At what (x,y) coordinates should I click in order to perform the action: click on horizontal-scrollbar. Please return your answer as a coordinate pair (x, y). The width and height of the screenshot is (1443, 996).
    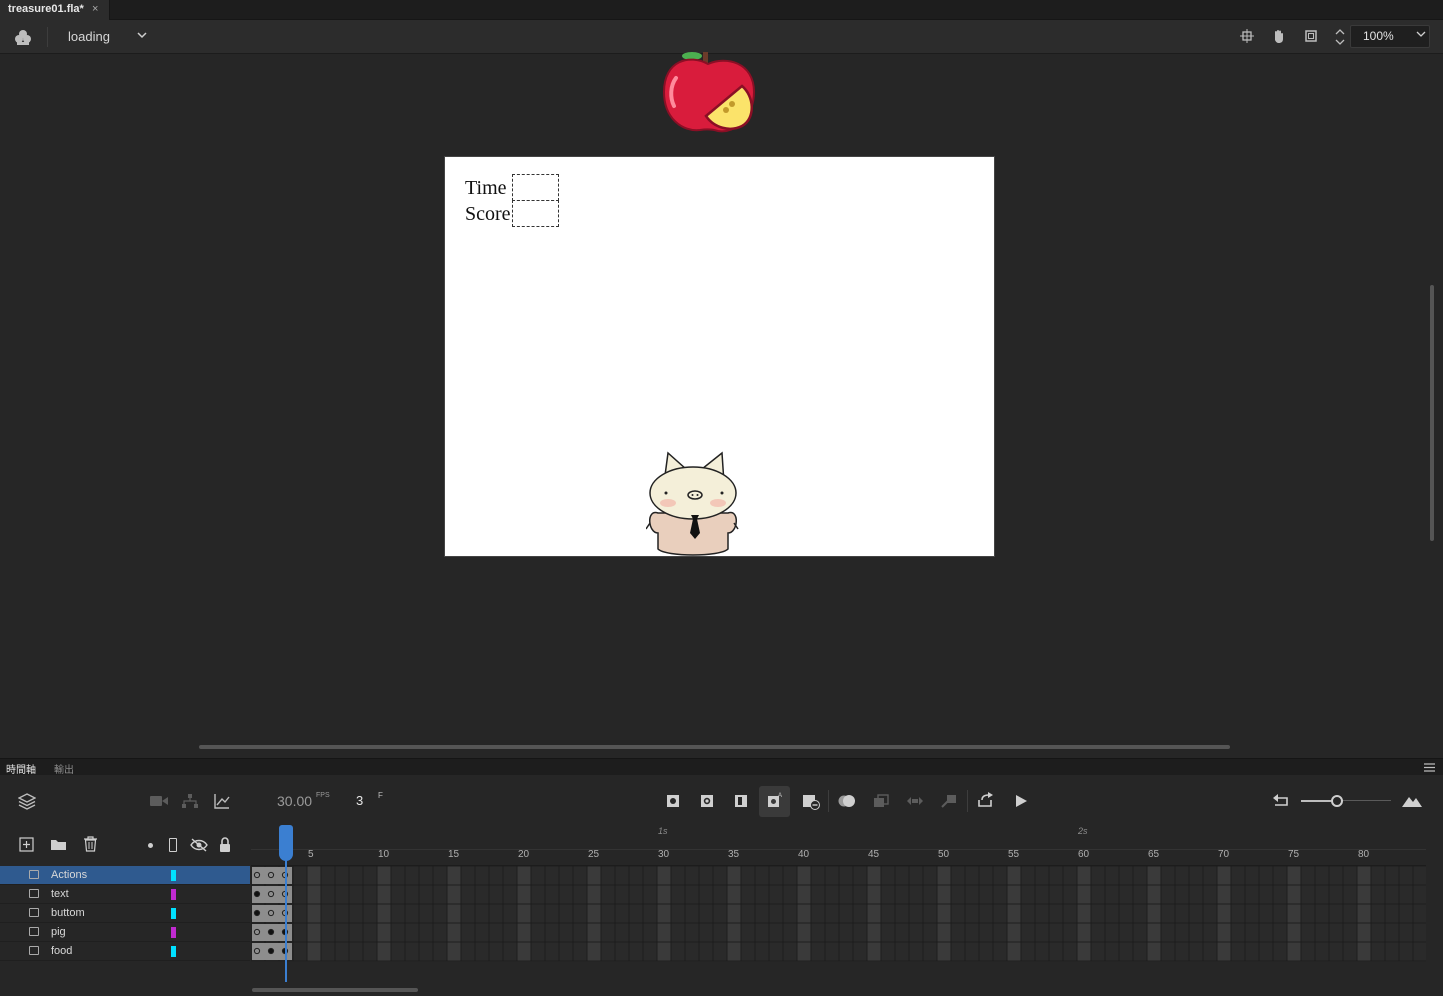
    Looking at the image, I should click on (714, 747).